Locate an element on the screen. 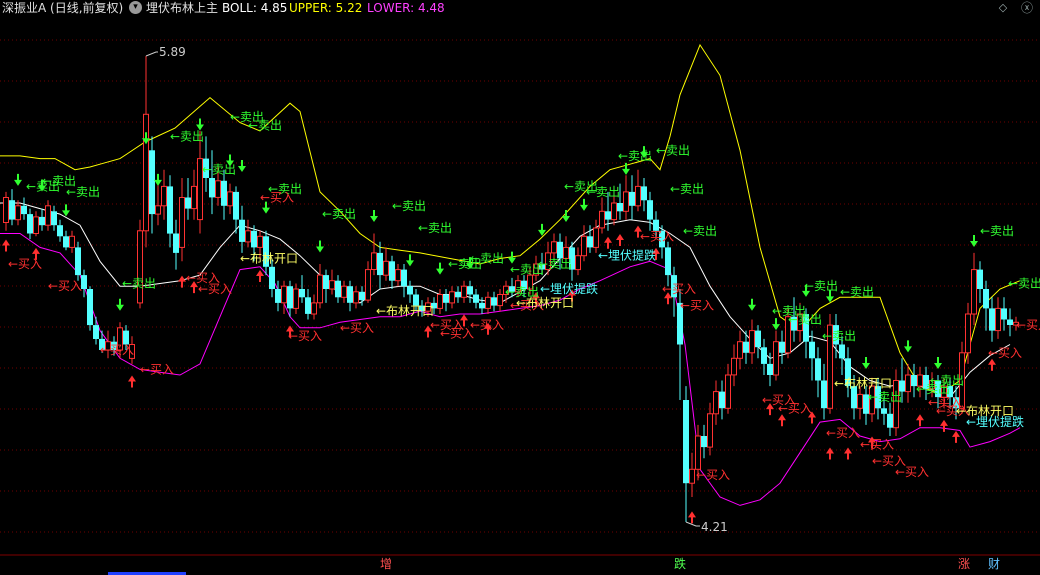 The image size is (1040, 575). chevron-down-icon: ▾ is located at coordinates (135, 7).